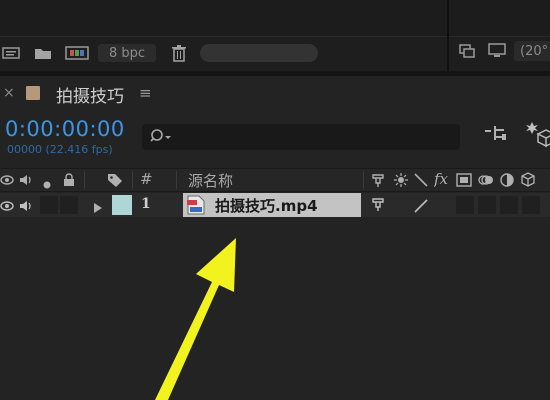  Describe the element at coordinates (146, 204) in the screenshot. I see `layer-number: 1` at that location.